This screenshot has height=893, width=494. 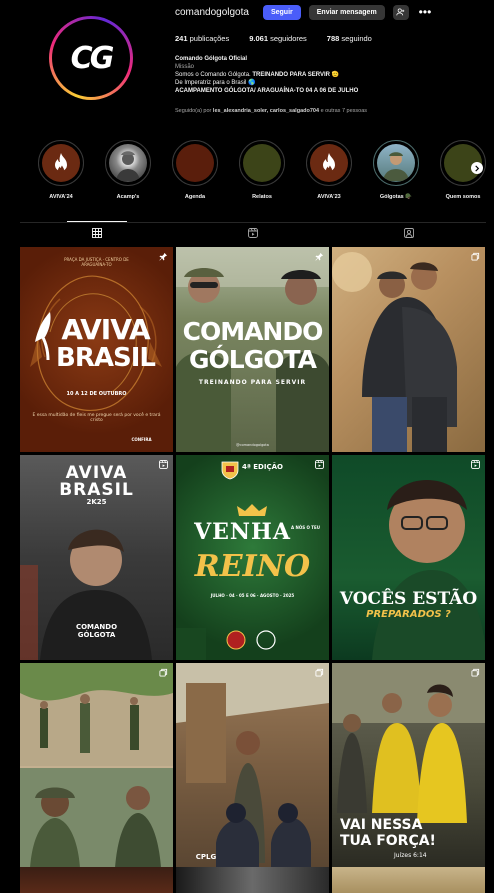 What do you see at coordinates (96, 557) in the screenshot?
I see `post-aviva-2k25: AVIVA BRASIL 2K25 COMANDO GÓLGOTA` at bounding box center [96, 557].